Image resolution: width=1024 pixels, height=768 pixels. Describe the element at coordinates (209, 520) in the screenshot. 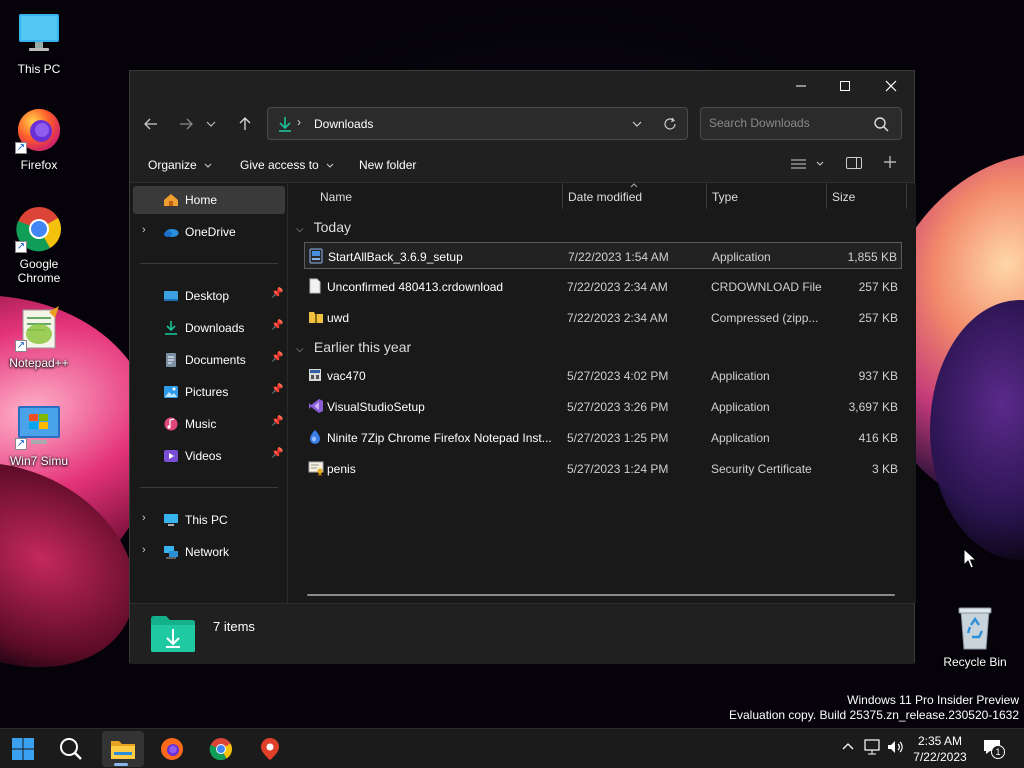

I see `sidebar-item-this-pc: › This PC` at that location.